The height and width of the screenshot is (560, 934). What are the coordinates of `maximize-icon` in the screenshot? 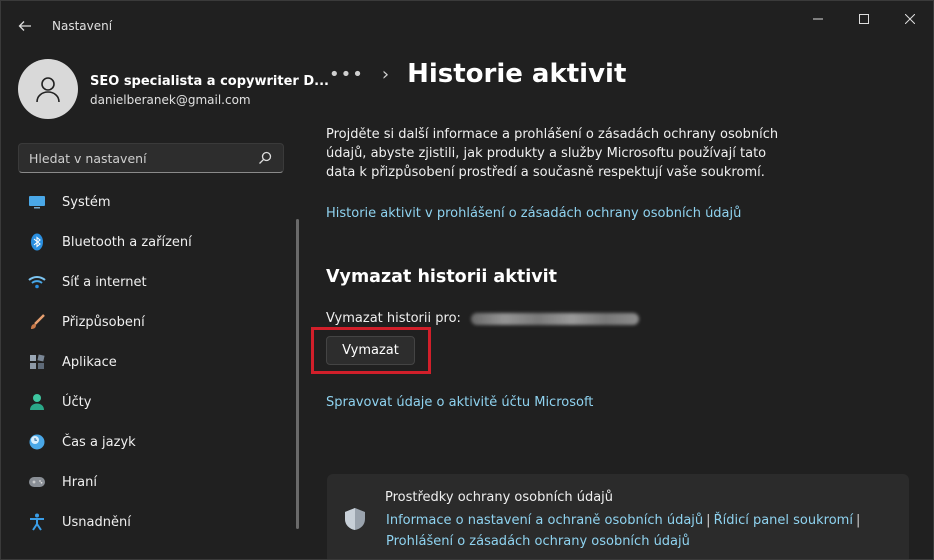 It's located at (864, 19).